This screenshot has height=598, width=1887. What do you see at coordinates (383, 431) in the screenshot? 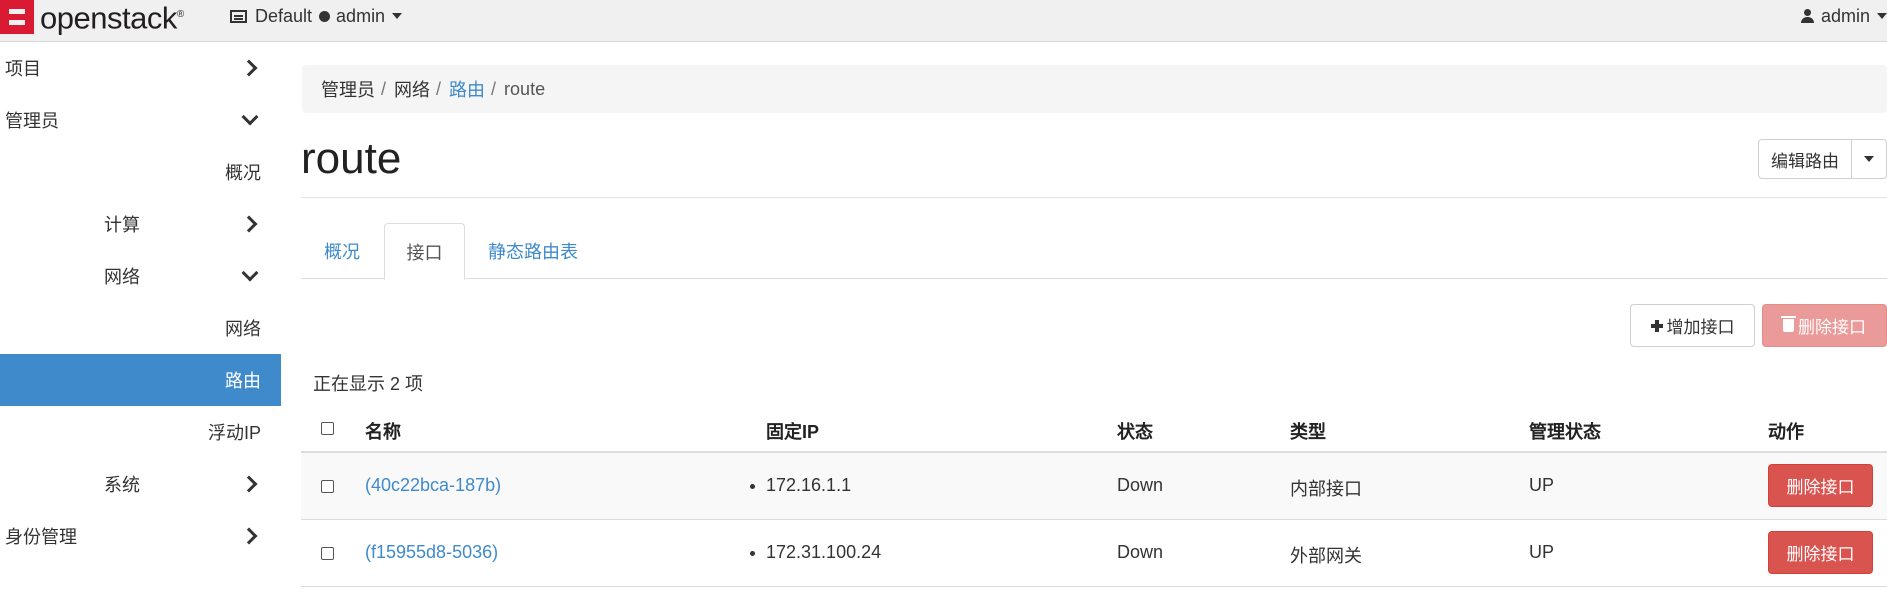
I see `column-header-name: 名称` at bounding box center [383, 431].